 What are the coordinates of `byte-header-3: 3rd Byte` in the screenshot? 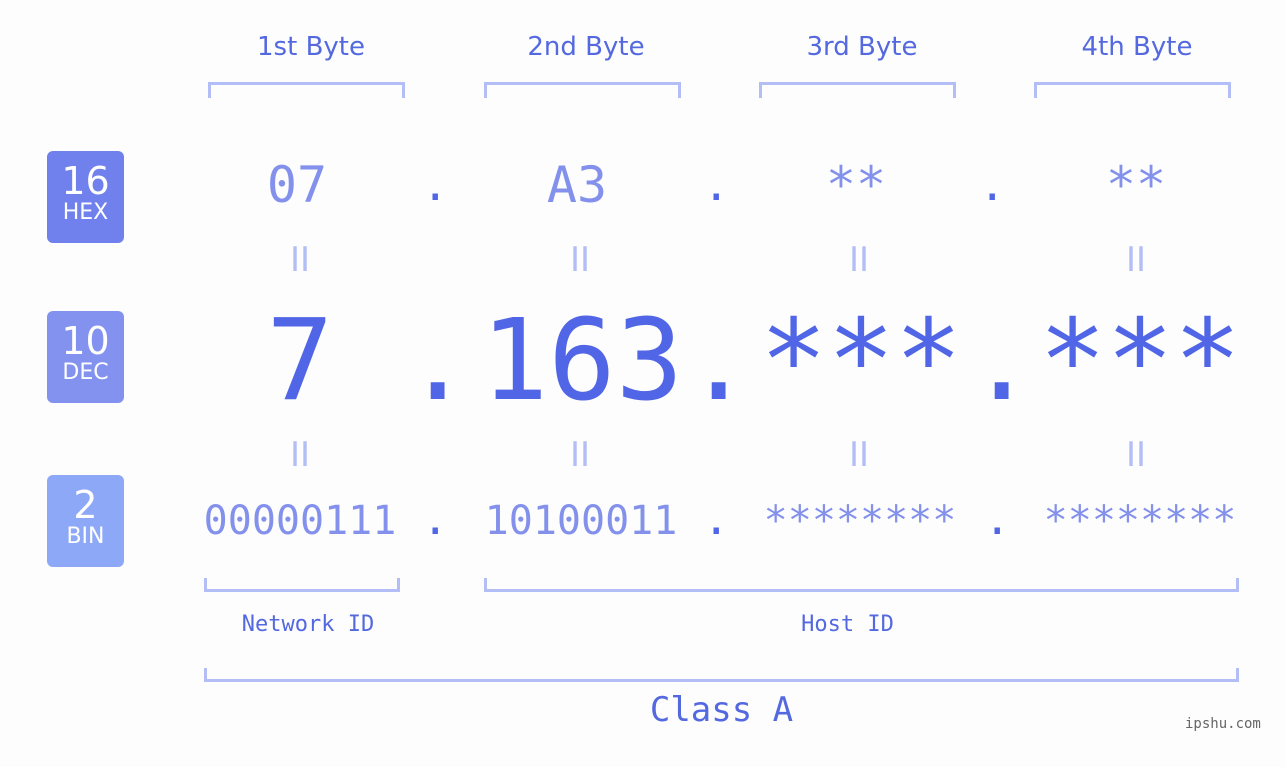 It's located at (862, 47).